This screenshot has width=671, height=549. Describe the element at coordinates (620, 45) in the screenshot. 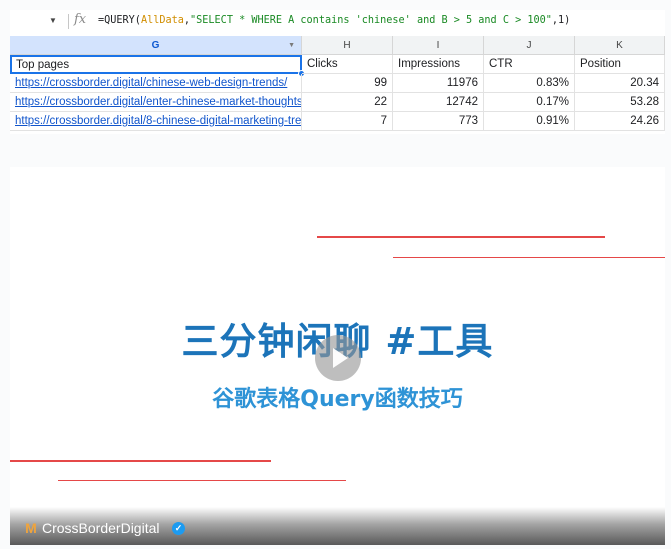

I see `column-header-k: K` at that location.